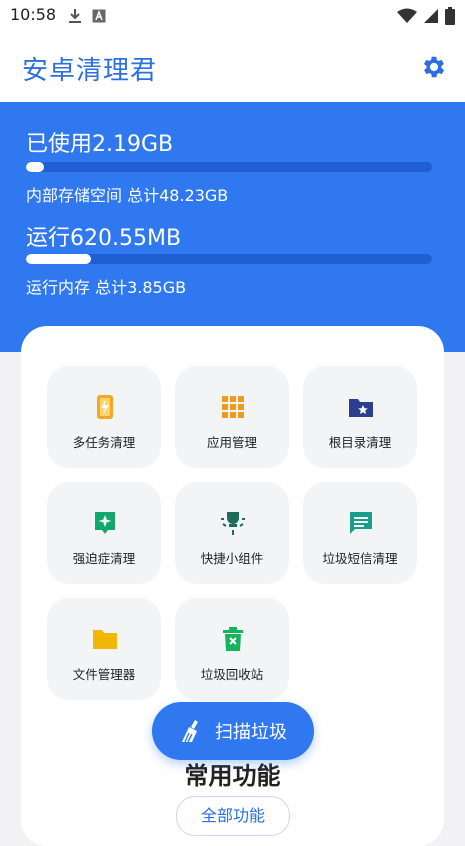 The image size is (465, 846). What do you see at coordinates (105, 639) in the screenshot?
I see `folder-icon` at bounding box center [105, 639].